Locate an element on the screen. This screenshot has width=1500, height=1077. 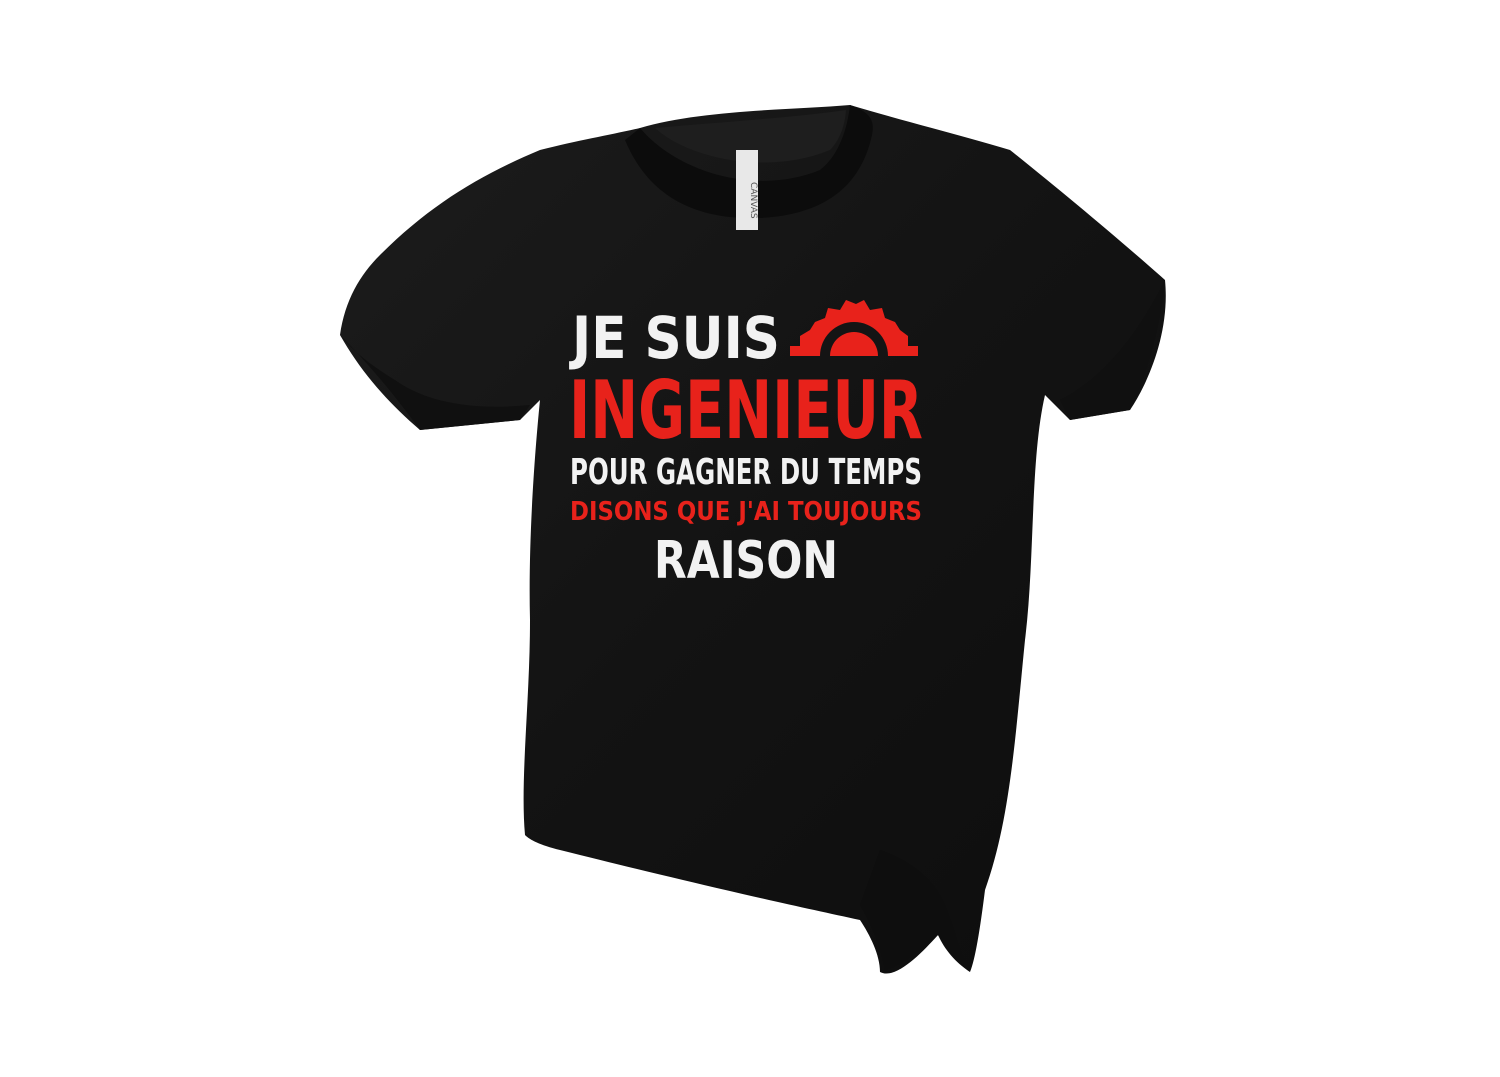
print-line-je-suis: JE SUIS is located at coordinates (674, 338).